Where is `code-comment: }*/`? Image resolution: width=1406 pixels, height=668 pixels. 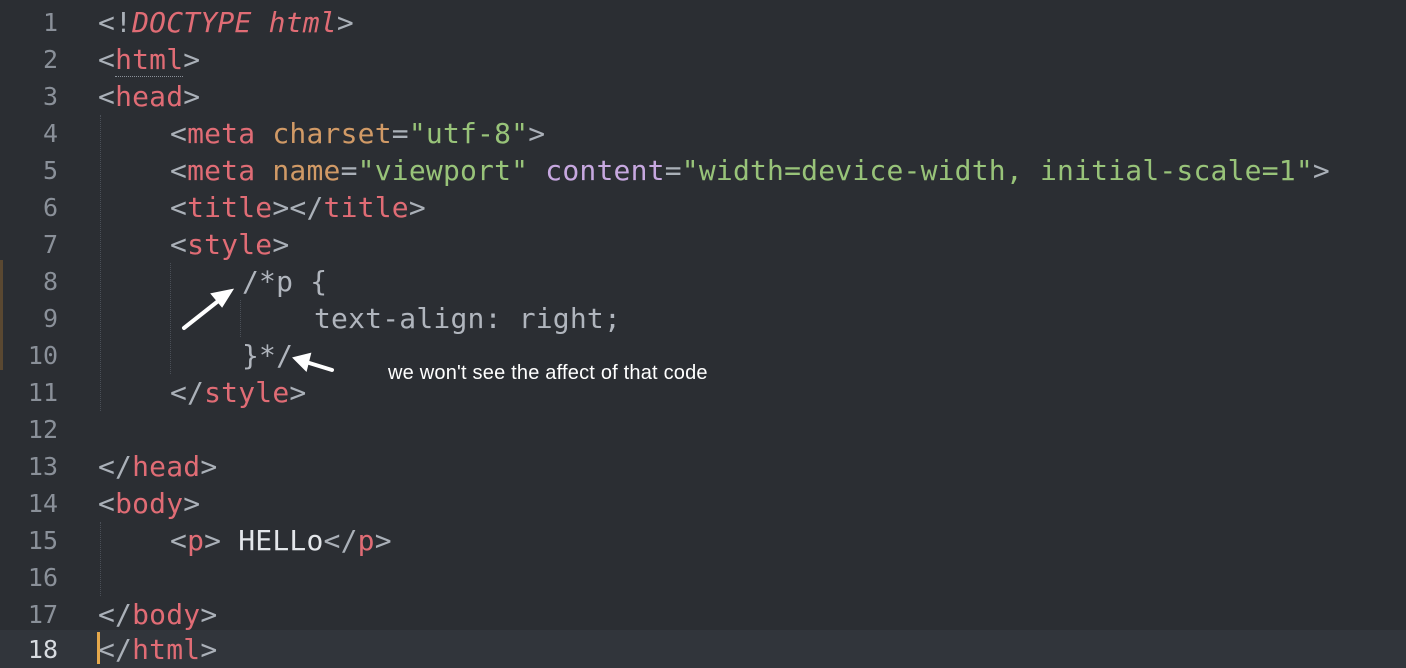
code-comment: }*/ is located at coordinates (268, 355).